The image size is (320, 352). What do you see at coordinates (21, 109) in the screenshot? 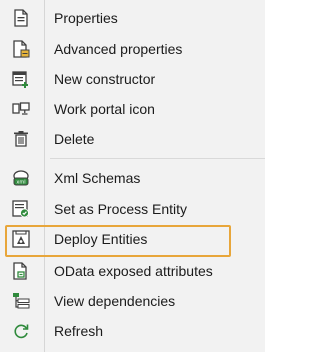
I see `work-portal-icon` at bounding box center [21, 109].